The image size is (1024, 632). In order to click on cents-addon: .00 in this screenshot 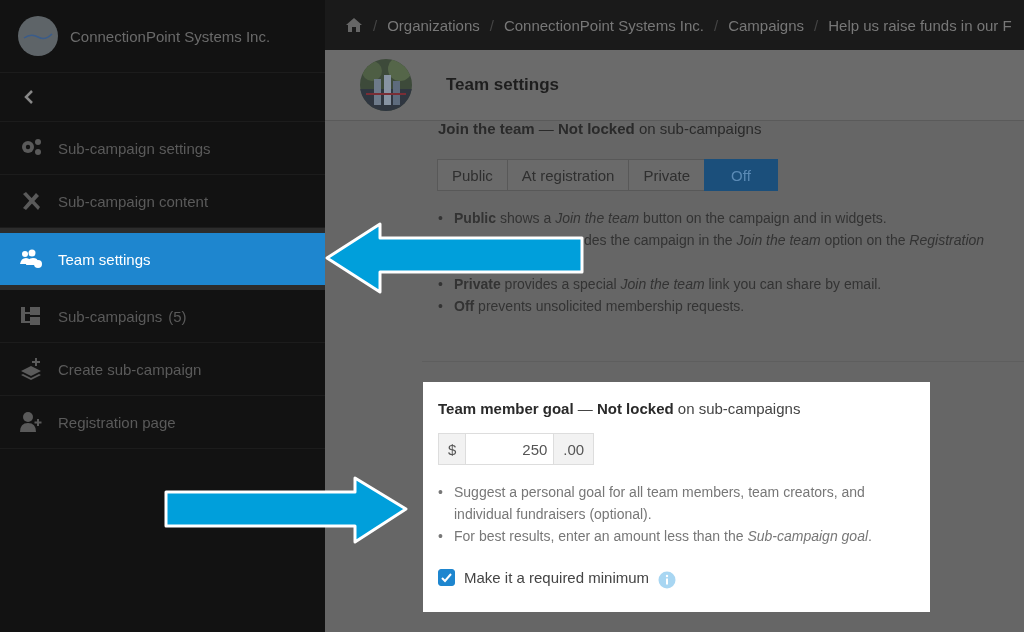, I will do `click(574, 449)`.